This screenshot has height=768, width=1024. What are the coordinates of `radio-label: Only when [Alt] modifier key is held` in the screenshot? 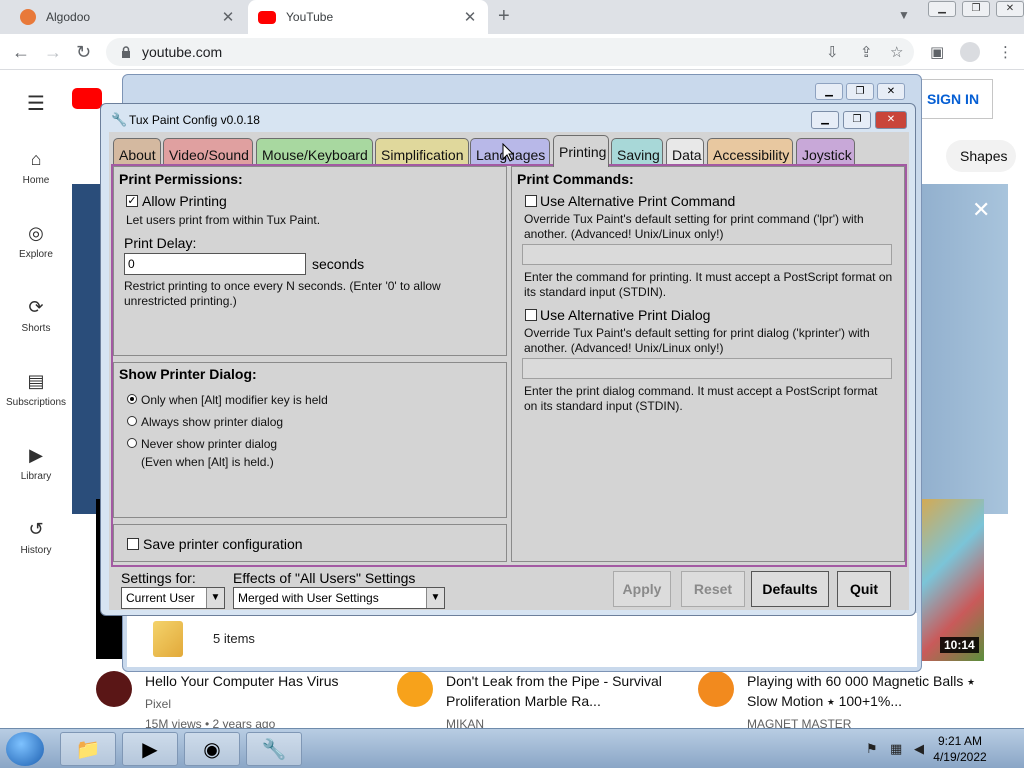 It's located at (234, 400).